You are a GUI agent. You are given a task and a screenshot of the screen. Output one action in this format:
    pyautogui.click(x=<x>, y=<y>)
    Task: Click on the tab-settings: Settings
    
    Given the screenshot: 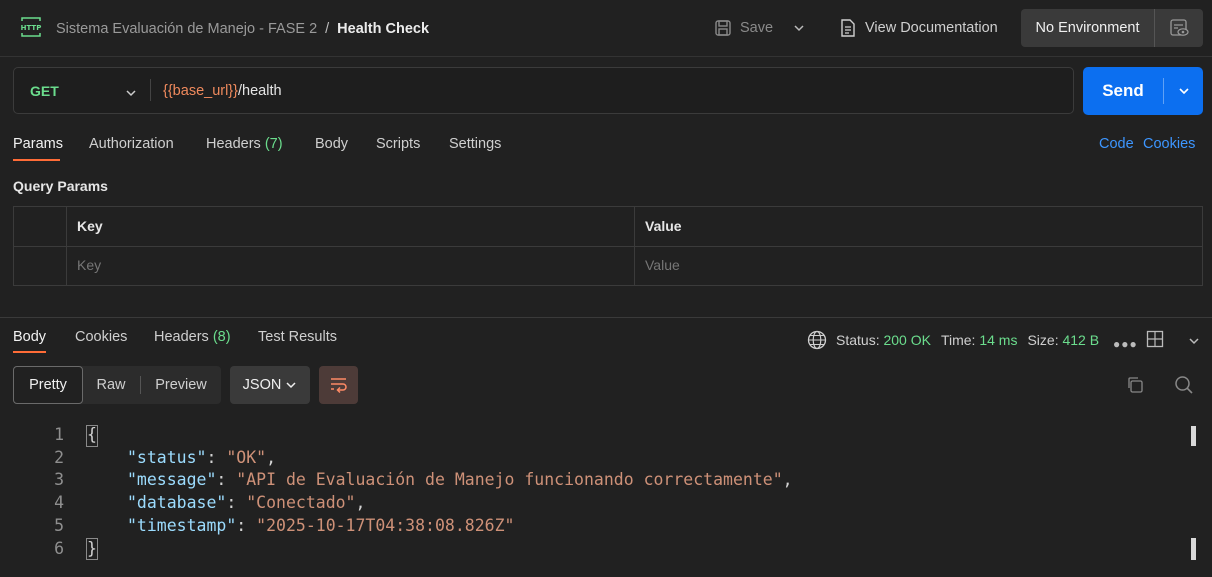 What is the action you would take?
    pyautogui.click(x=475, y=144)
    